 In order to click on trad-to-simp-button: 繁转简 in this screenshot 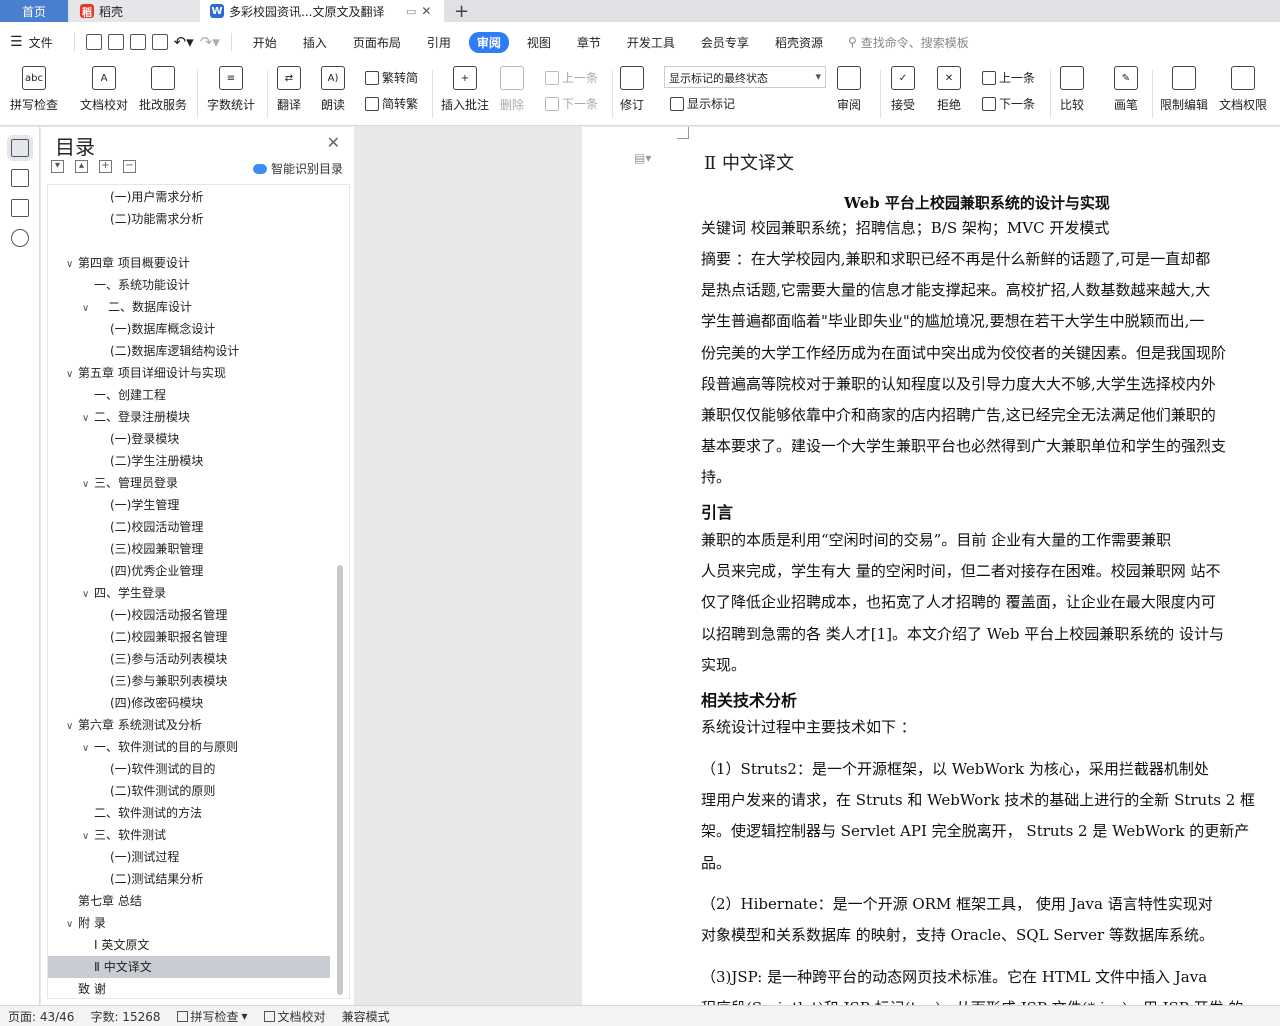, I will do `click(391, 77)`.